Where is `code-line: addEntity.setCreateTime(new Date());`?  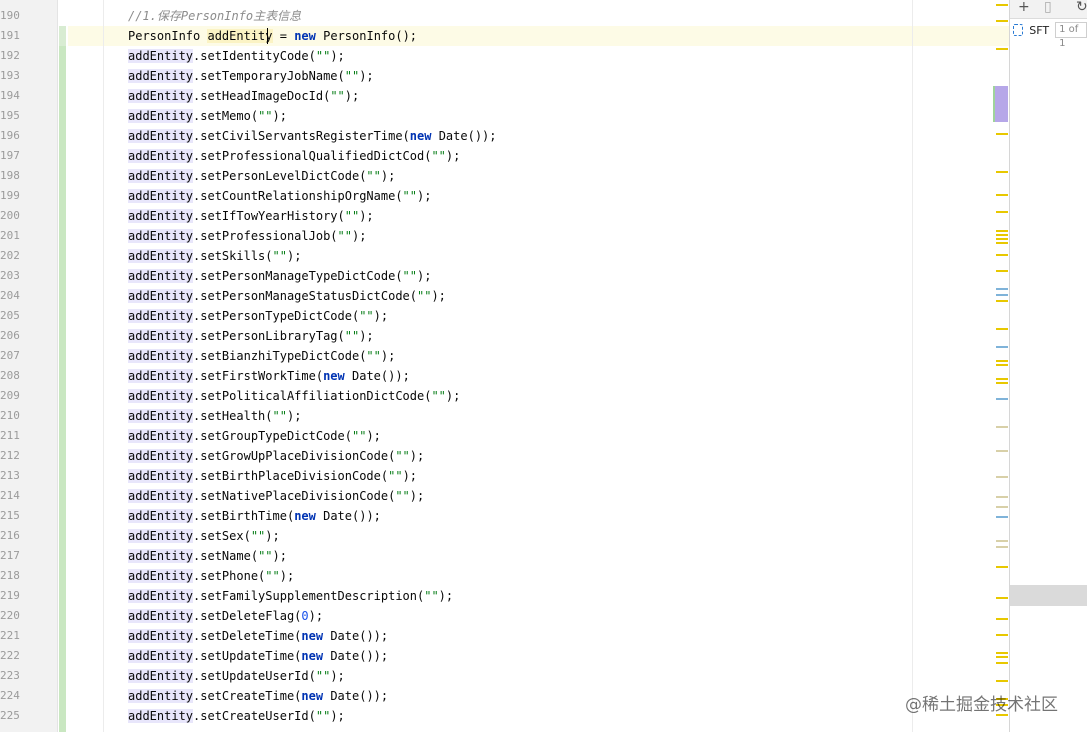
code-line: addEntity.setCreateTime(new Date()); is located at coordinates (518, 696).